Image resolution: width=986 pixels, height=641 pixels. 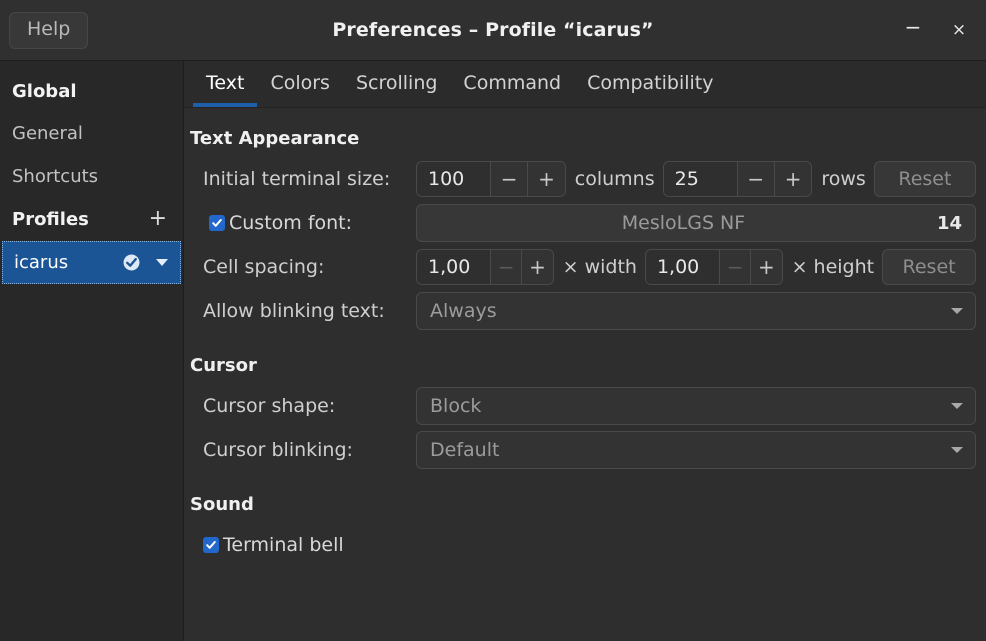 I want to click on cursor-blinking-value: Default, so click(x=465, y=450).